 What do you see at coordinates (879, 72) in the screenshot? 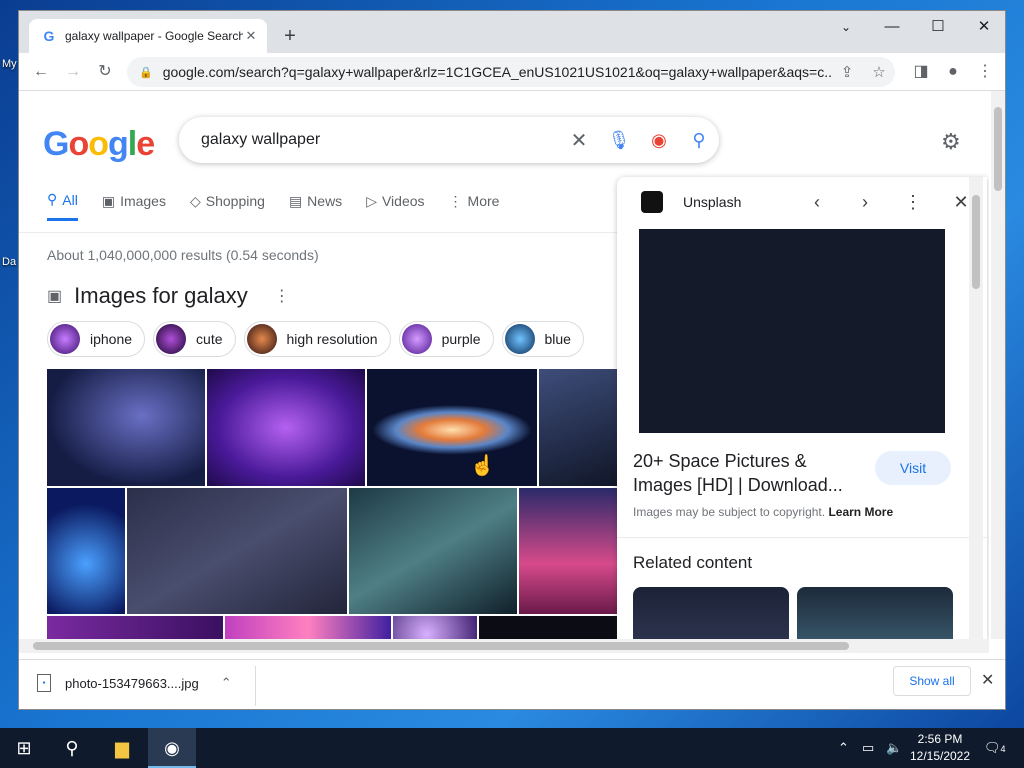
I see `bookmark-star-icon: ☆` at bounding box center [879, 72].